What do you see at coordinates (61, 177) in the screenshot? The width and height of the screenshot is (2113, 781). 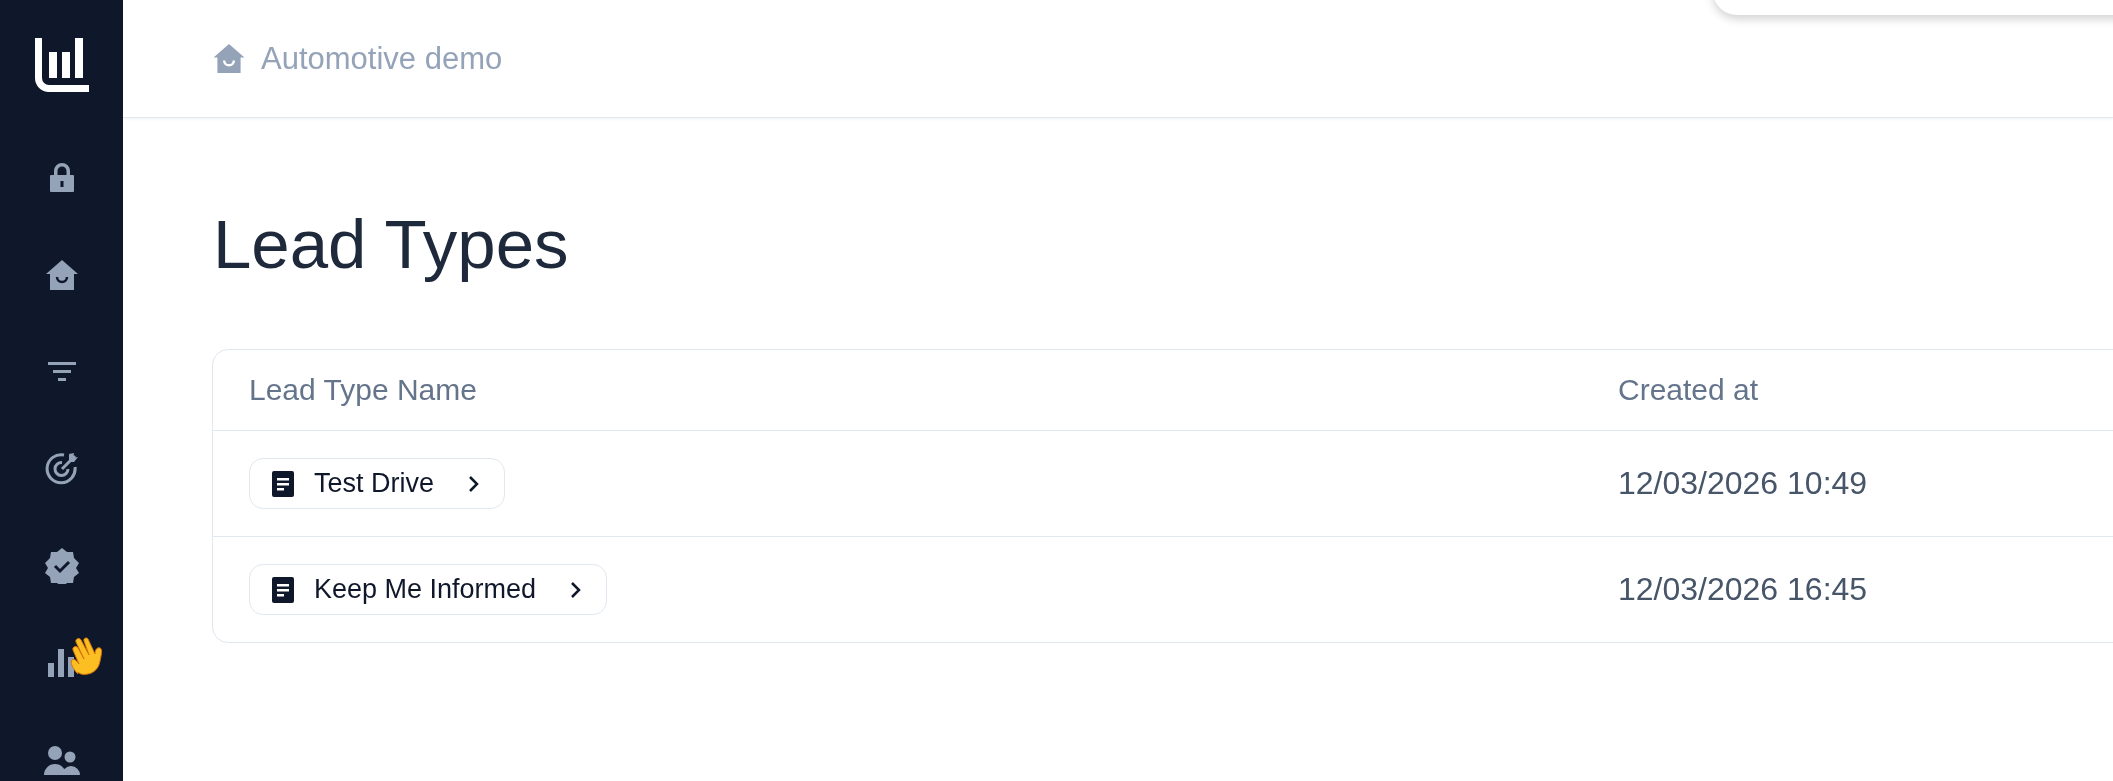 I see `lock-icon` at bounding box center [61, 177].